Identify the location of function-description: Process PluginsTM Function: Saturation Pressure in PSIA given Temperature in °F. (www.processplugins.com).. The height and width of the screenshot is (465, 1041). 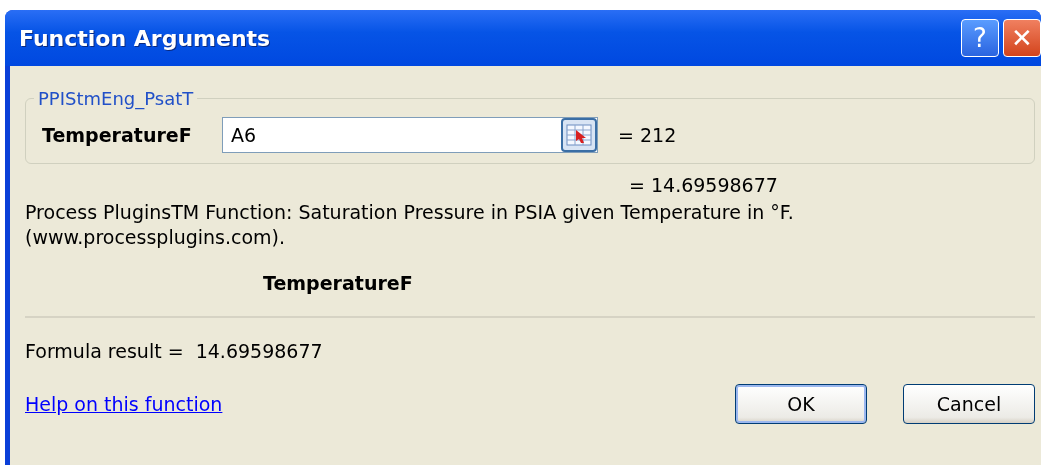
(410, 225).